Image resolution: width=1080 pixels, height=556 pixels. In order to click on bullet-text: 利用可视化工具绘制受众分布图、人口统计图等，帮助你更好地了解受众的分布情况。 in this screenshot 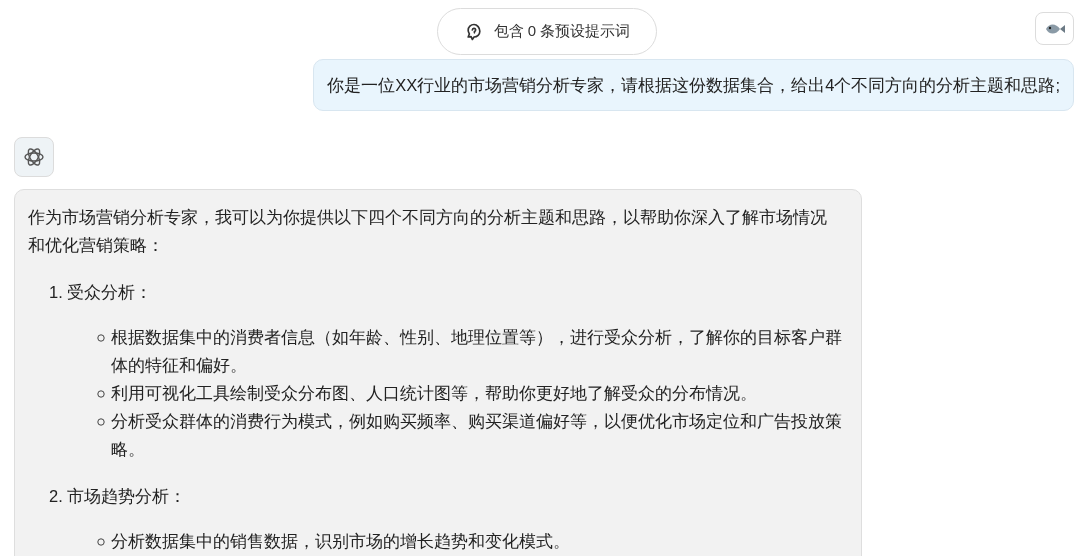, I will do `click(434, 393)`.